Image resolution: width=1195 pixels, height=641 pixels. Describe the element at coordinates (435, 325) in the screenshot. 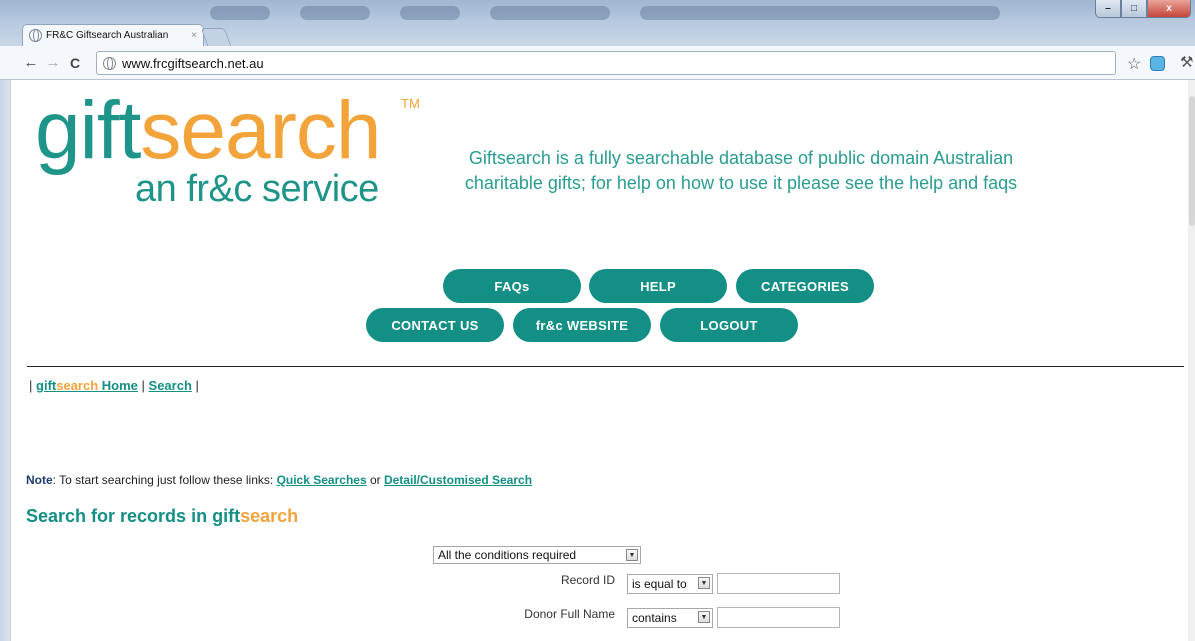

I see `contact-us-button: CONTACT US` at that location.